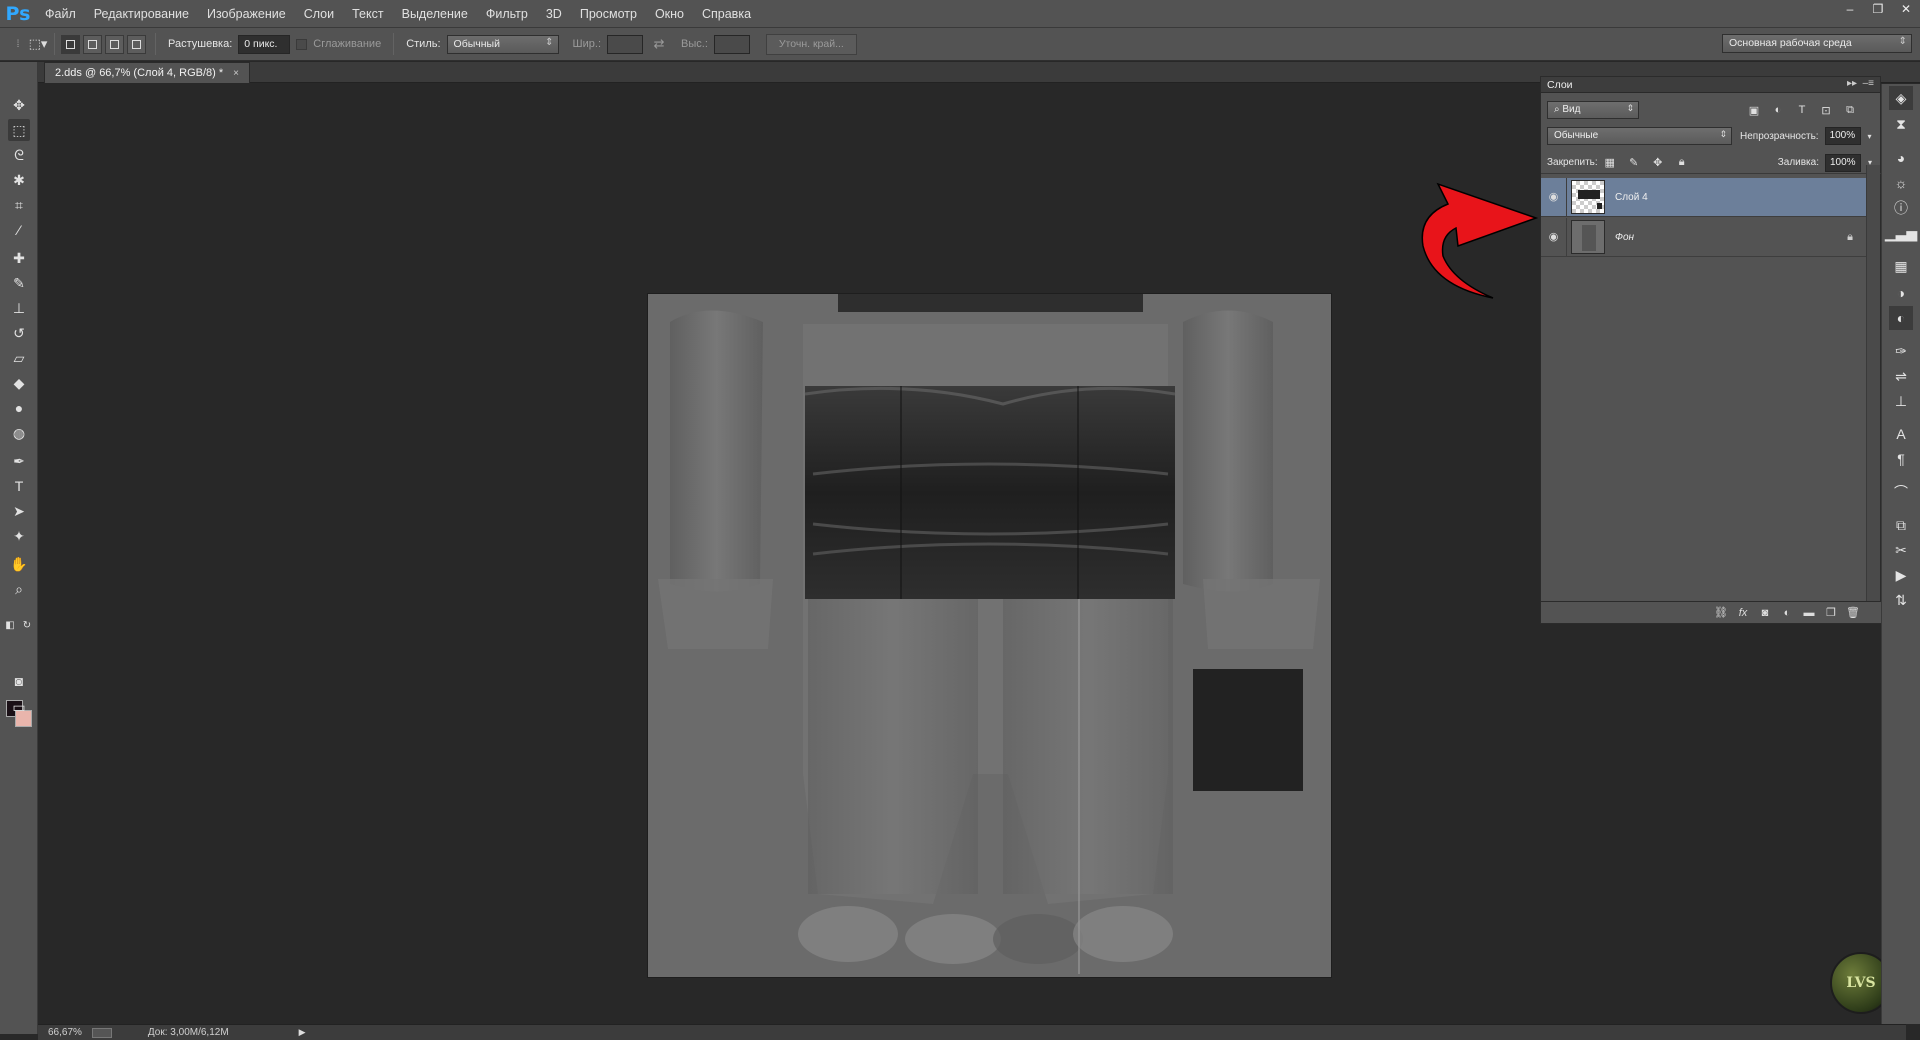  I want to click on add-selection-icon, so click(92, 44).